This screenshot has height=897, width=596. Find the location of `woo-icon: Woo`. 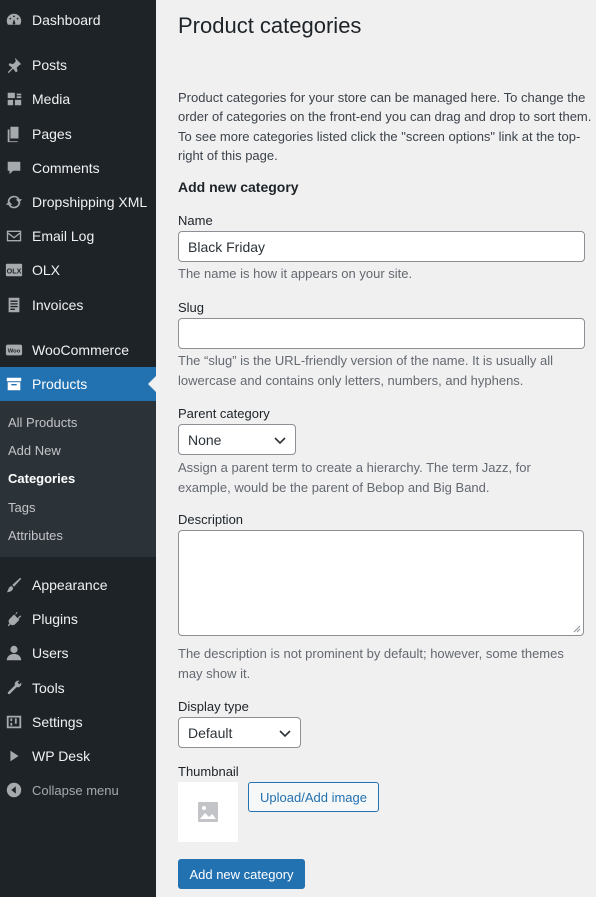

woo-icon: Woo is located at coordinates (14, 350).